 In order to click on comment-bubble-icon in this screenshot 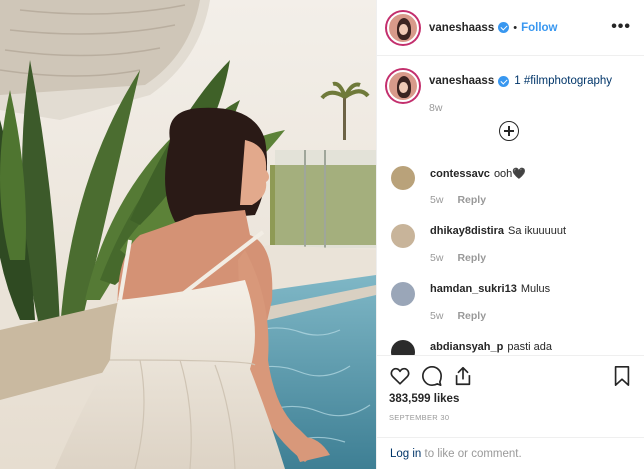, I will do `click(432, 376)`.